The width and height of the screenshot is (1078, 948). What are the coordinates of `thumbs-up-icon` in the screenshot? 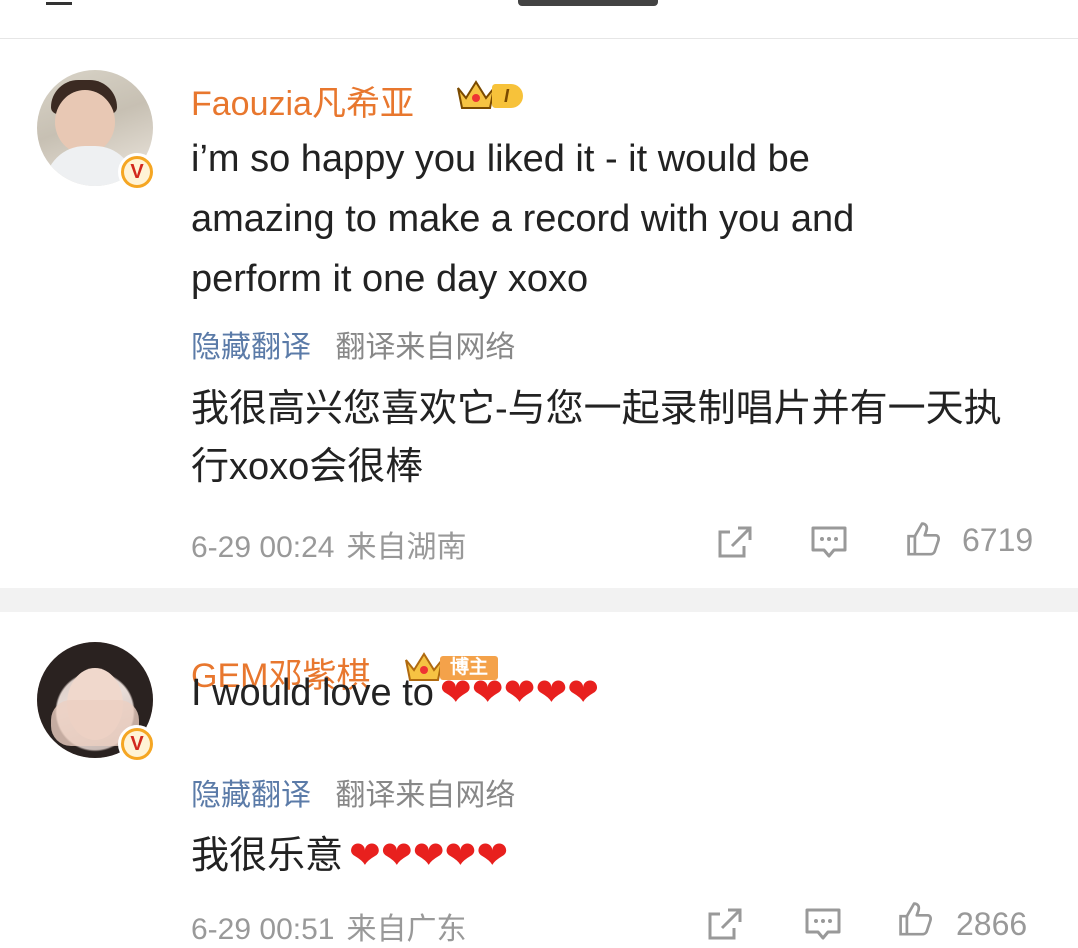 It's located at (915, 918).